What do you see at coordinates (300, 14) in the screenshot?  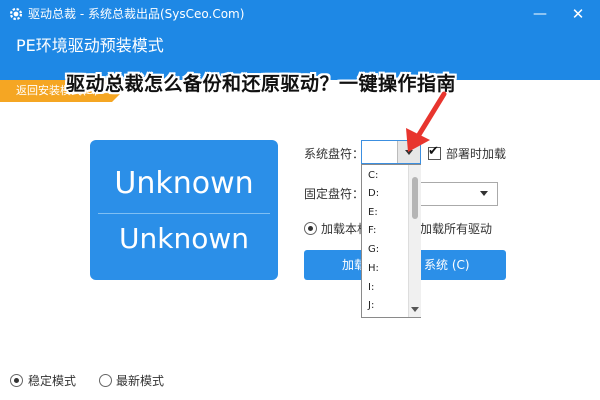 I see `title-bar: 驱动总裁 - 系统总裁出品(SysCeo.Com) — ✕` at bounding box center [300, 14].